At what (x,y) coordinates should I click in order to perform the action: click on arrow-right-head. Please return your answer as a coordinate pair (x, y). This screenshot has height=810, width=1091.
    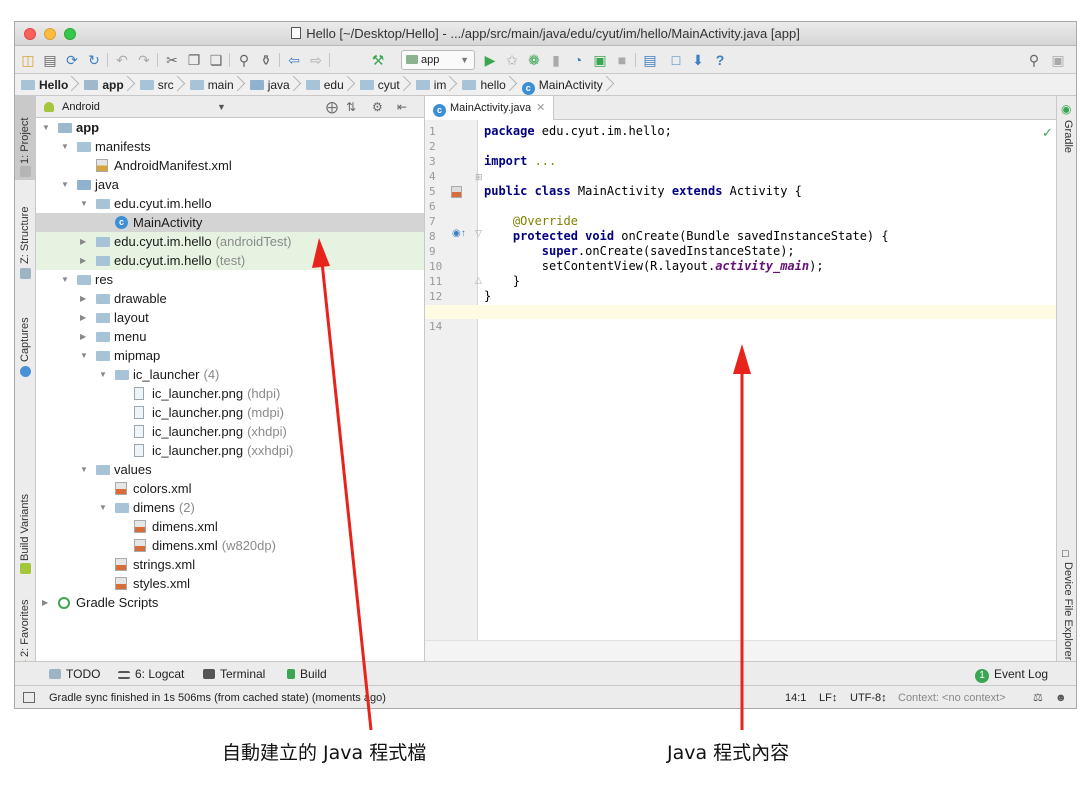
    Looking at the image, I should click on (742, 359).